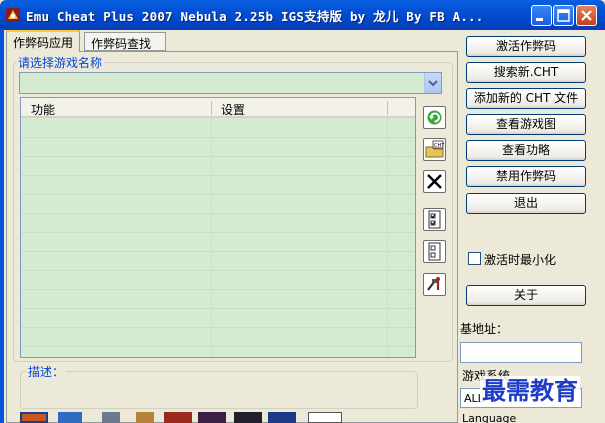 This screenshot has height=423, width=605. I want to click on view-game-image-button: 查看游戏图, so click(526, 124).